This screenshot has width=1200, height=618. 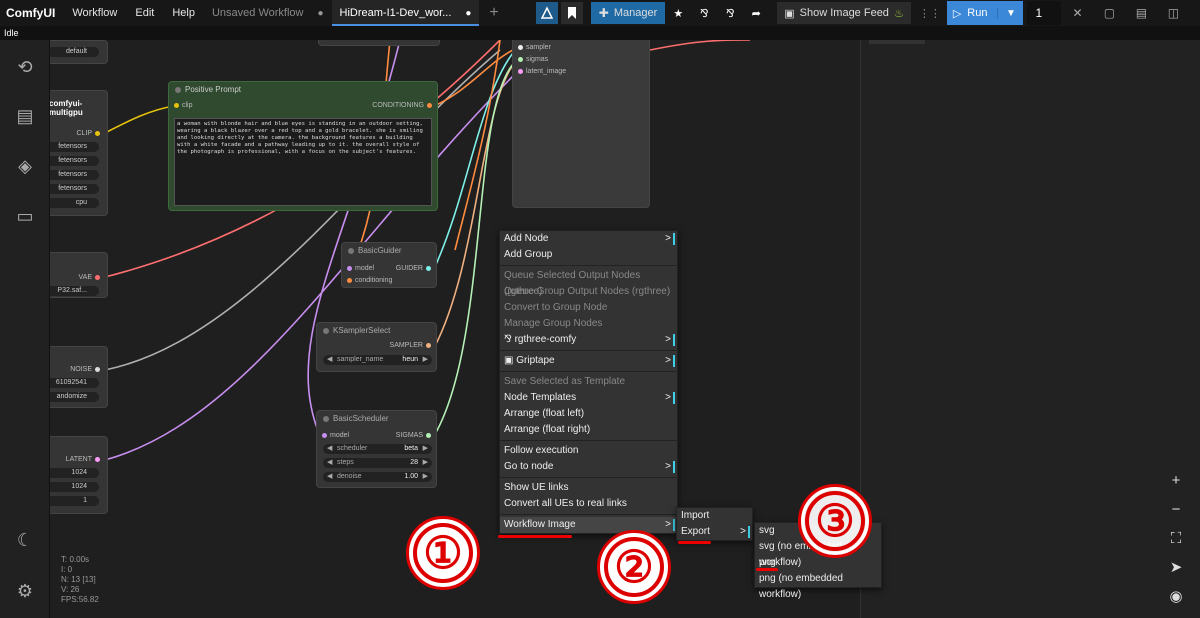 What do you see at coordinates (25, 116) in the screenshot?
I see `queue-icon: ▤` at bounding box center [25, 116].